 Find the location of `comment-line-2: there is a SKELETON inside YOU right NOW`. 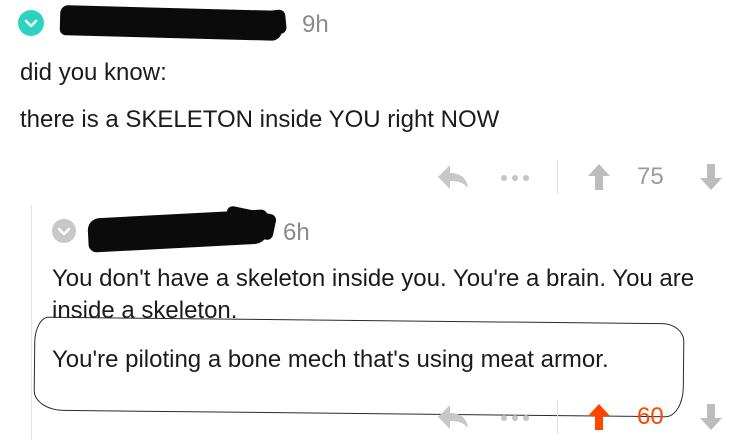

comment-line-2: there is a SKELETON inside YOU right NOW is located at coordinates (260, 119).